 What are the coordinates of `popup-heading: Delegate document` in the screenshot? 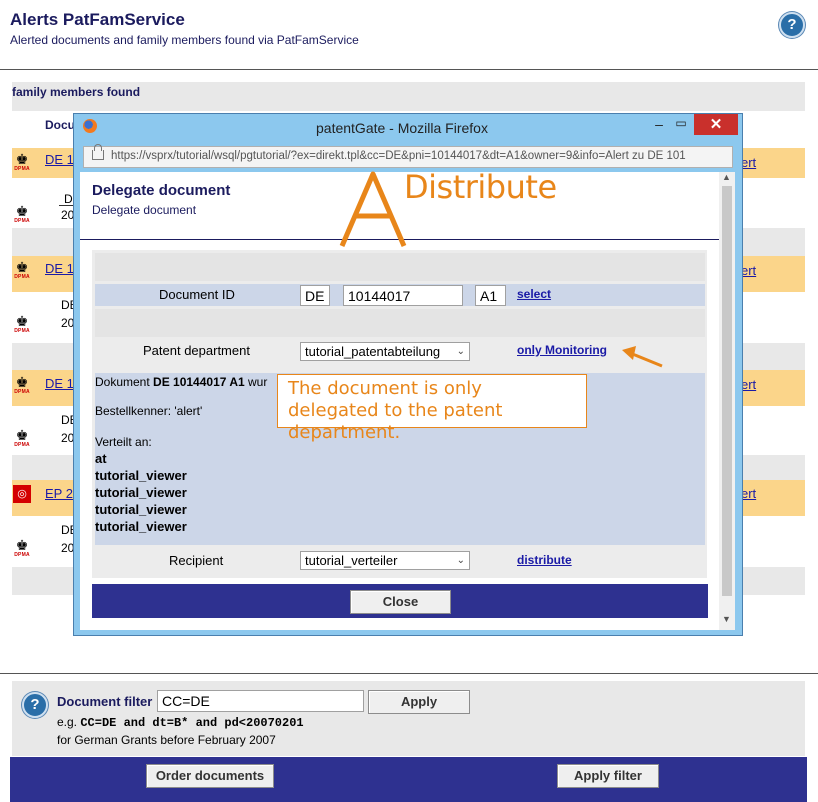 It's located at (161, 190).